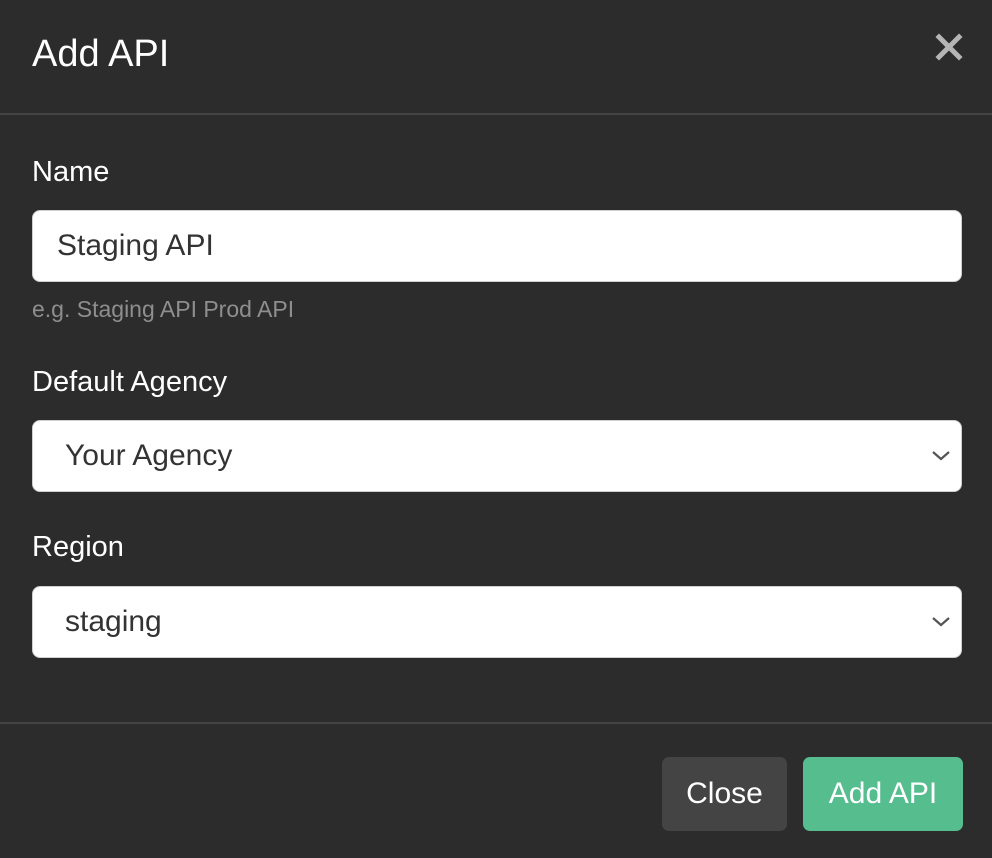 The image size is (992, 858). Describe the element at coordinates (113, 621) in the screenshot. I see `region-value: staging` at that location.